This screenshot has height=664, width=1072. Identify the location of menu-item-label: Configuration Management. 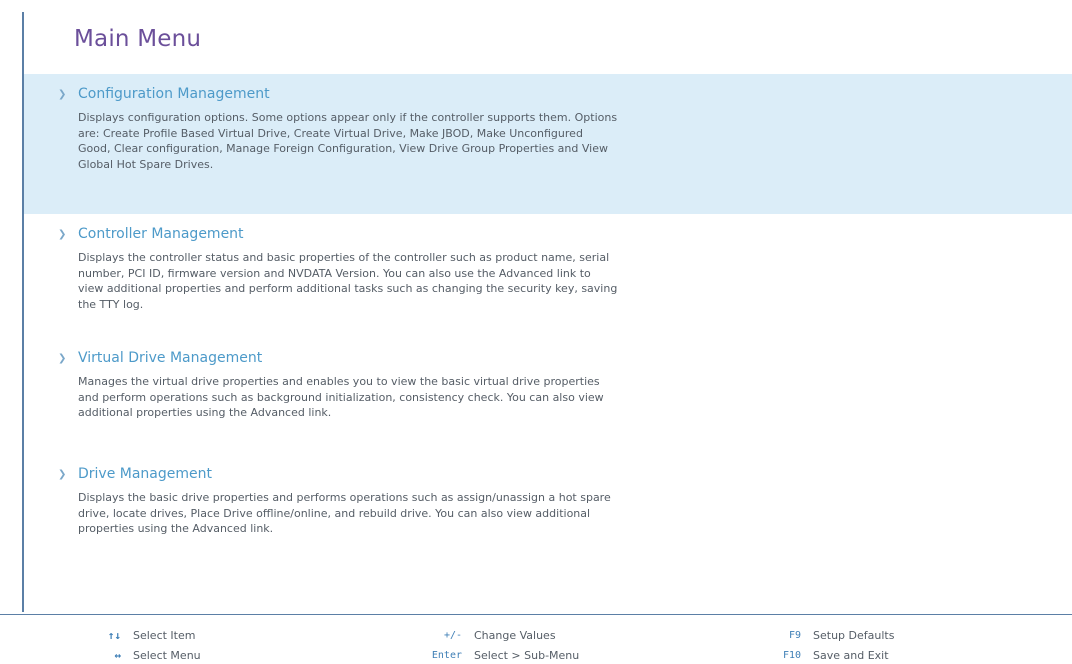
(575, 94).